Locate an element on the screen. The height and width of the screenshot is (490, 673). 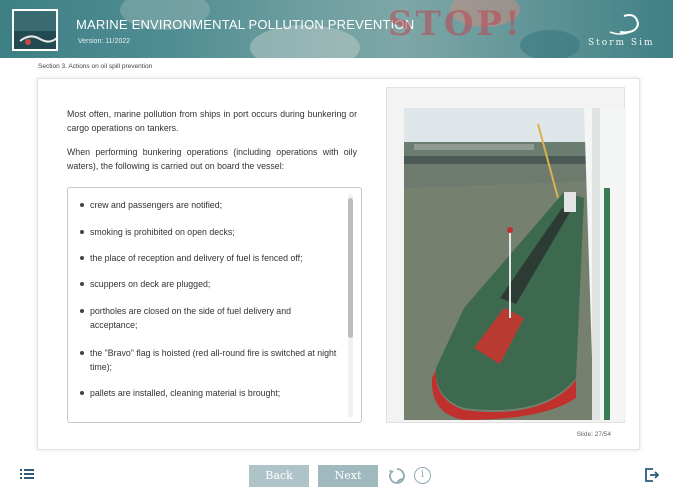
scrollbar-thumb is located at coordinates (350, 268).